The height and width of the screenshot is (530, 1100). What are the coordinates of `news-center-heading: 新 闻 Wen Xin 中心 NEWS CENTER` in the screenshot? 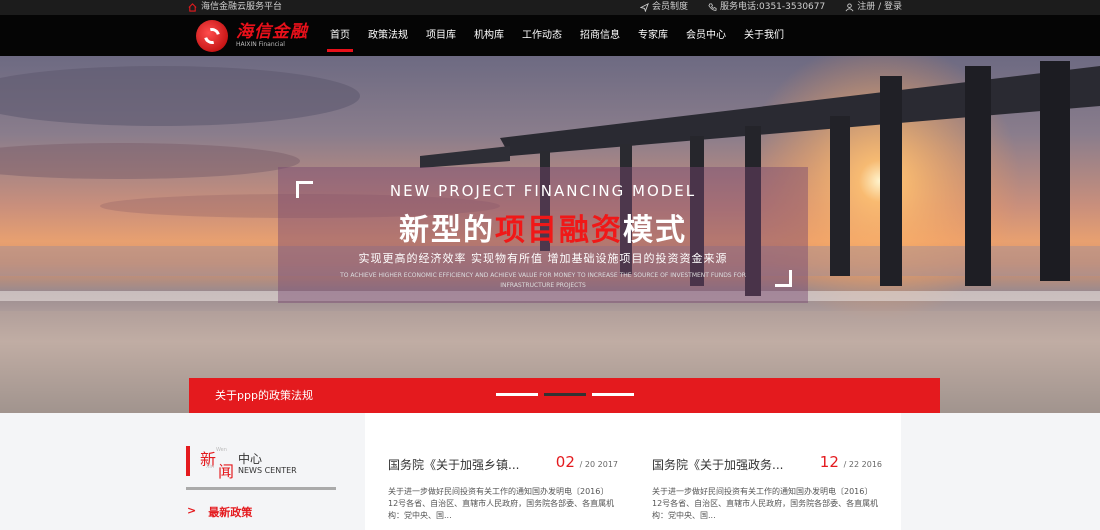 It's located at (261, 469).